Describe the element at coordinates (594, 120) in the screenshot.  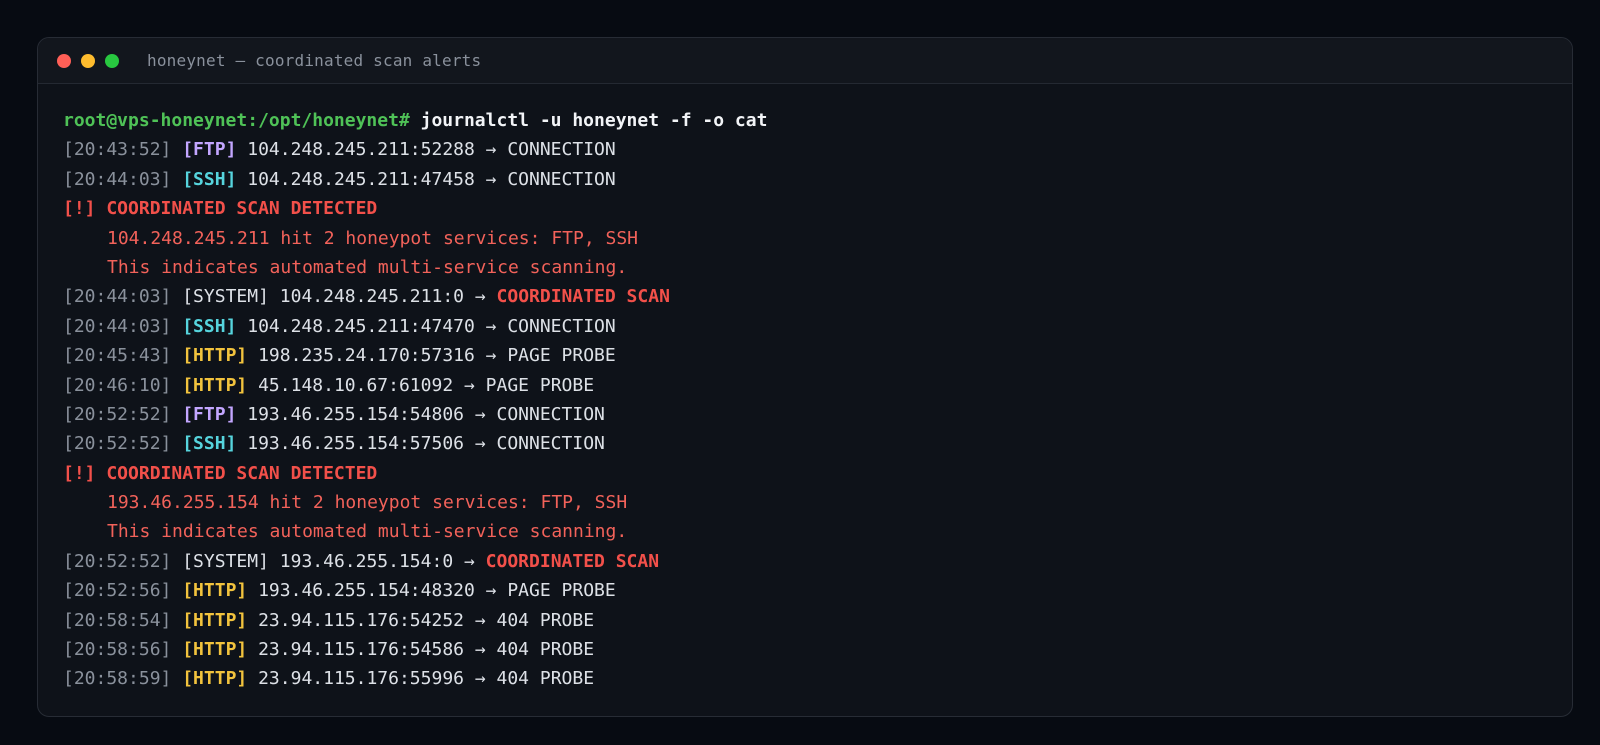
I see `shell-command: journalctl -u honeynet -f -o cat` at that location.